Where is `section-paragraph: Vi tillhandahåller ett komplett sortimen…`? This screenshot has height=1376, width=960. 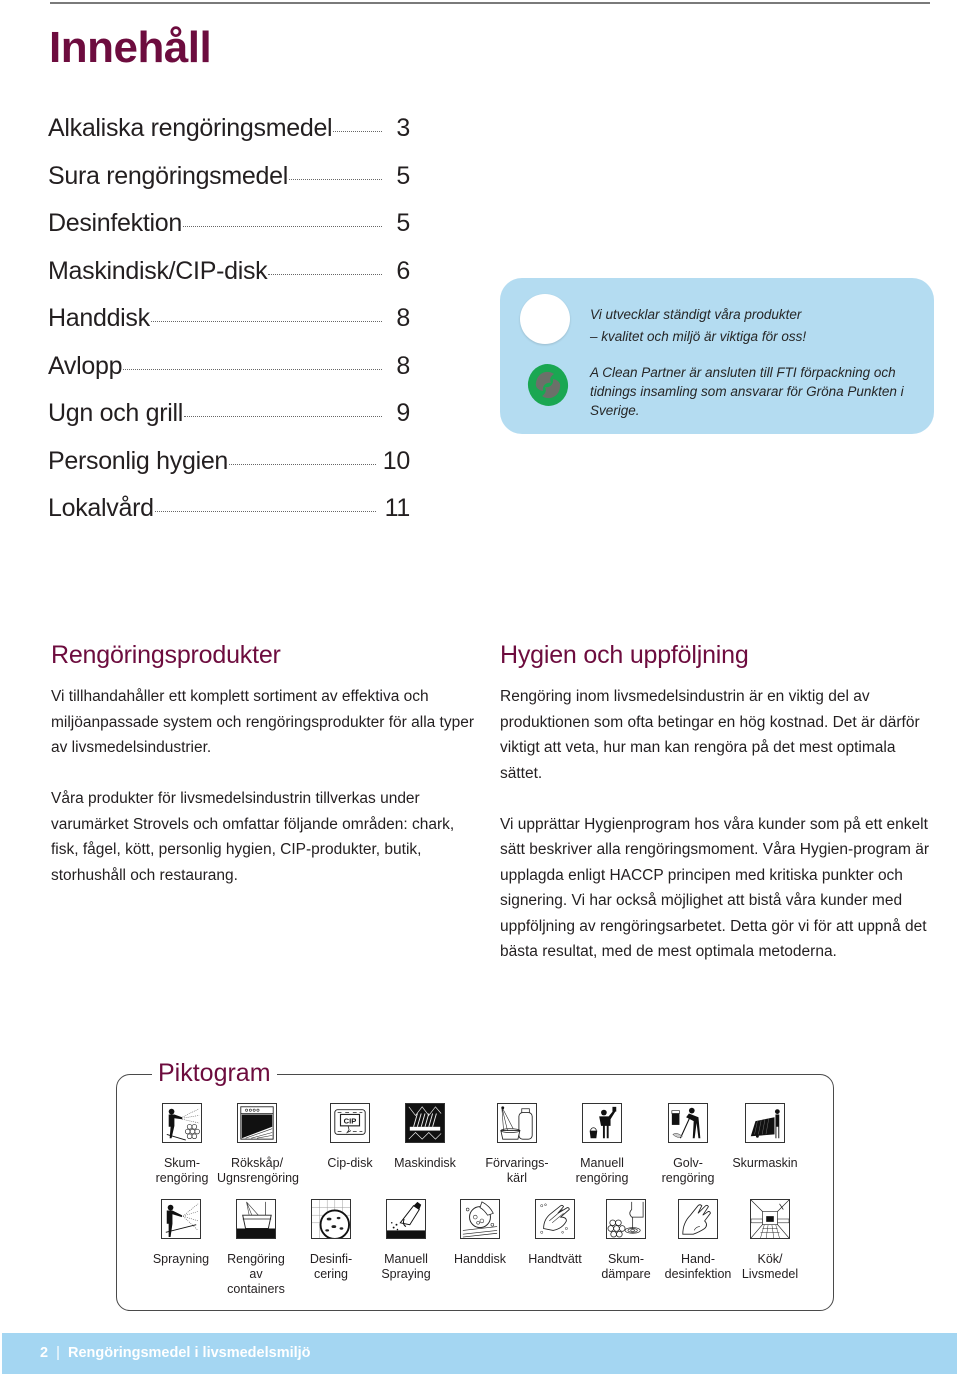 section-paragraph: Vi tillhandahåller ett komplett sortimen… is located at coordinates (263, 722).